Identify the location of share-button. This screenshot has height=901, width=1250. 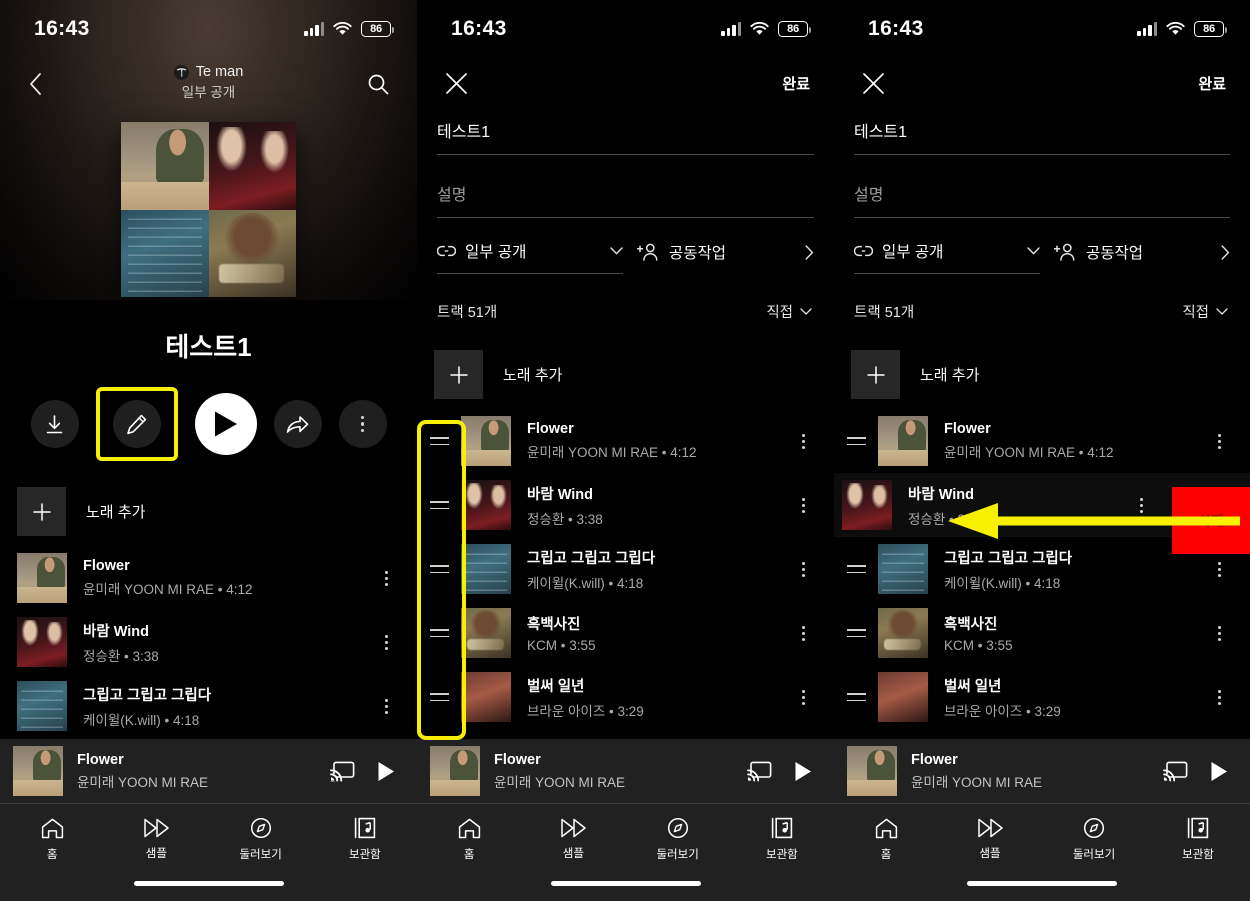
(297, 424).